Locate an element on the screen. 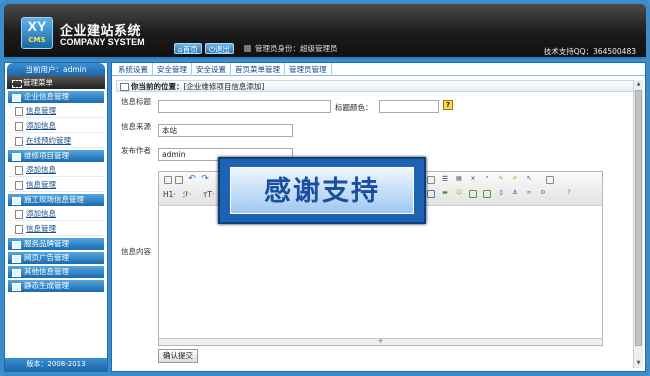 The height and width of the screenshot is (376, 650). title-label: 信息标题 is located at coordinates (136, 101).